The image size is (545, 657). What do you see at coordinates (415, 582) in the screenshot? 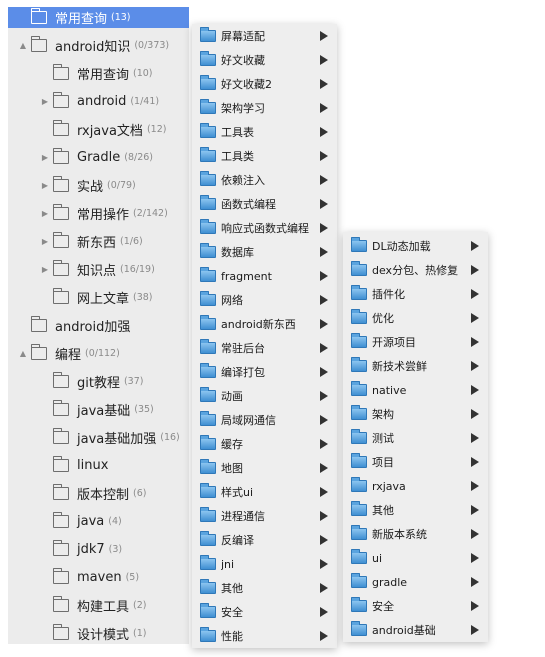
I see `menu-item: gradle` at bounding box center [415, 582].